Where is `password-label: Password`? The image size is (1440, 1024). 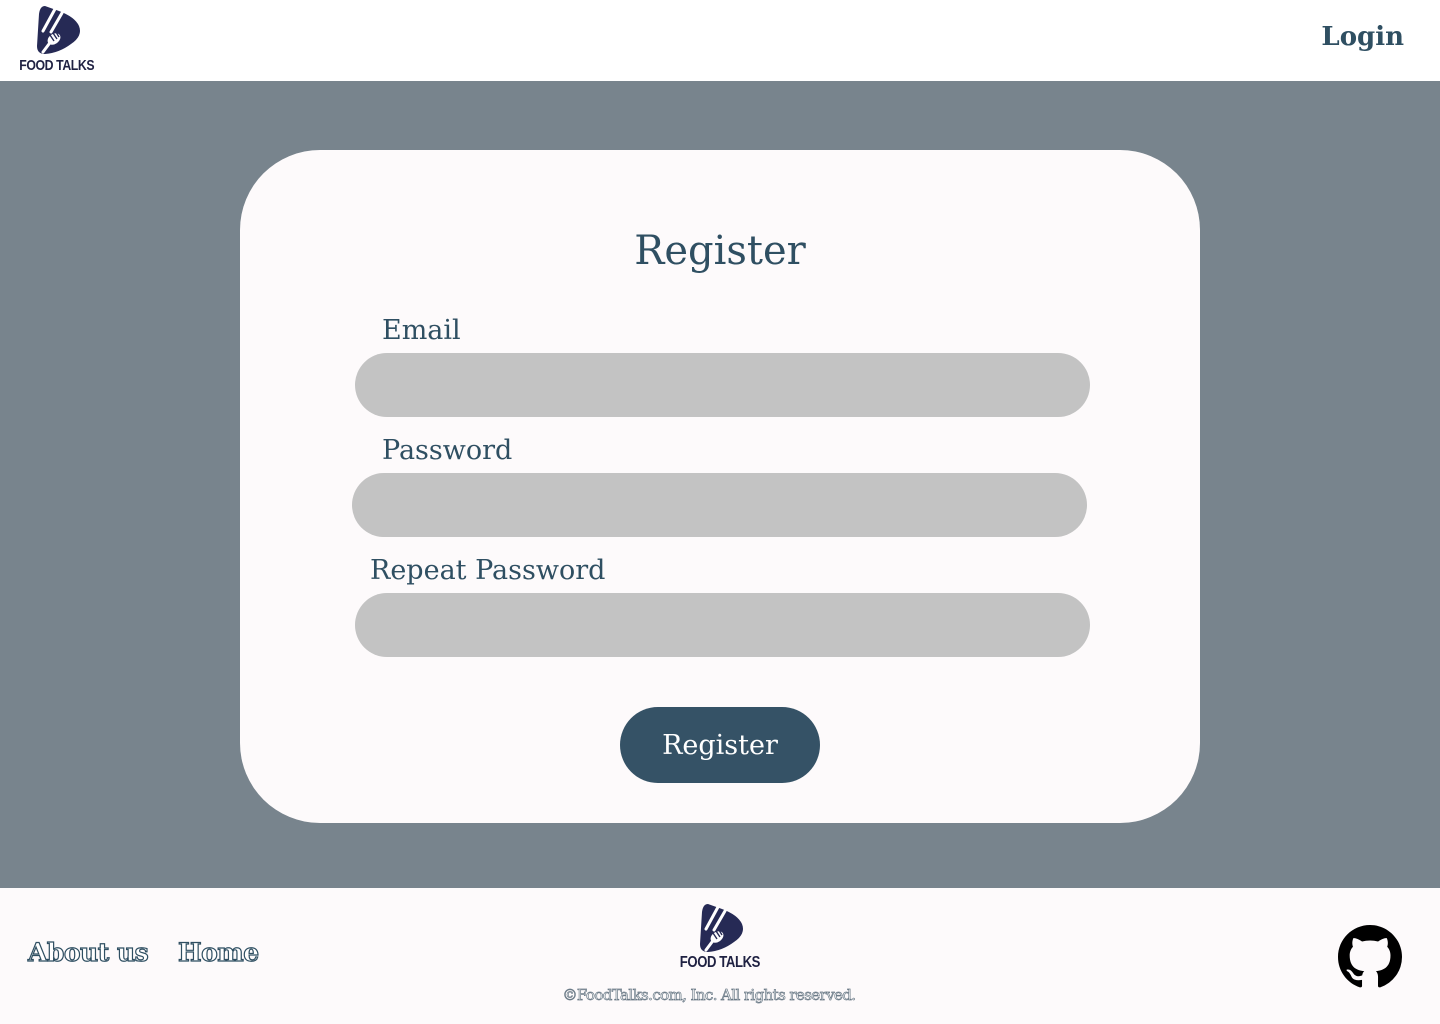
password-label: Password is located at coordinates (447, 450).